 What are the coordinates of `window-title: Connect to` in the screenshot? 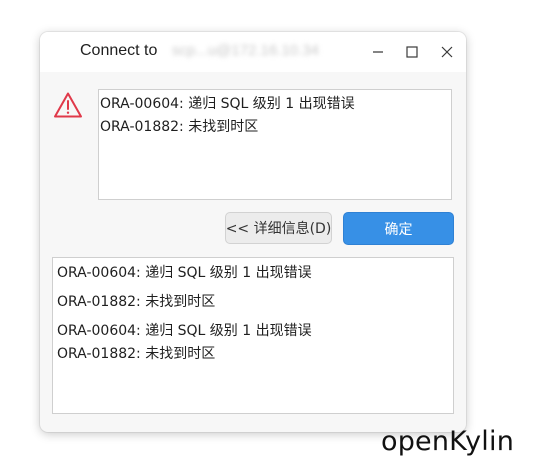 It's located at (119, 50).